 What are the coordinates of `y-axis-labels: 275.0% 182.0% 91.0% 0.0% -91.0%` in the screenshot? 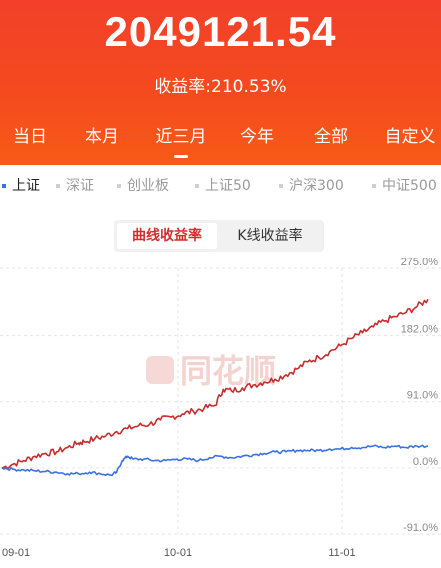 It's located at (420, 396).